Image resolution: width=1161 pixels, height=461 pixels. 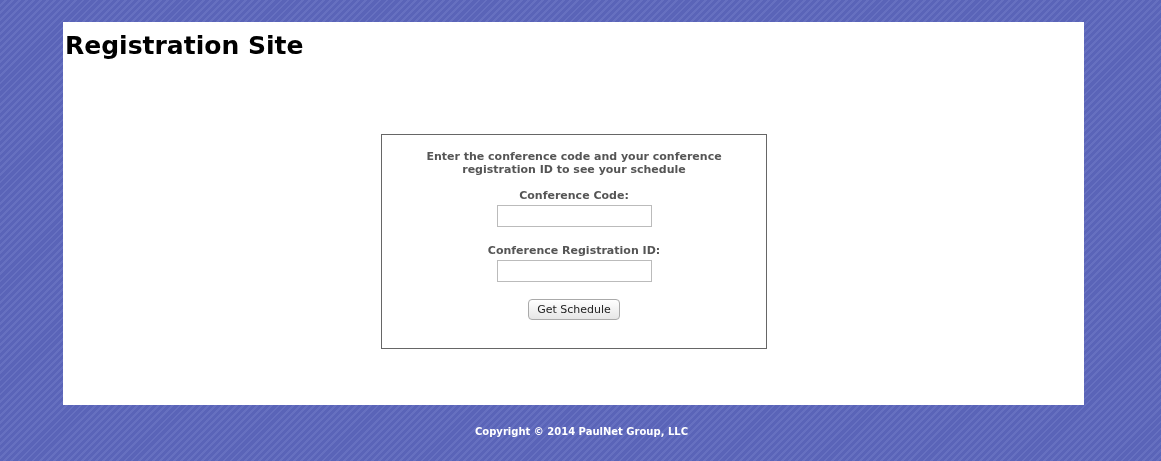 I want to click on get-schedule-button: Get Schedule, so click(x=574, y=309).